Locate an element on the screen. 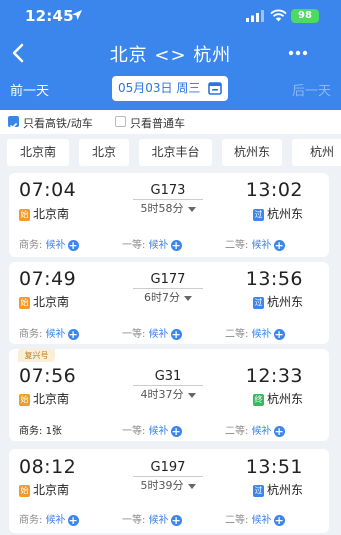  station-chip: 北京丰台 is located at coordinates (175, 152).